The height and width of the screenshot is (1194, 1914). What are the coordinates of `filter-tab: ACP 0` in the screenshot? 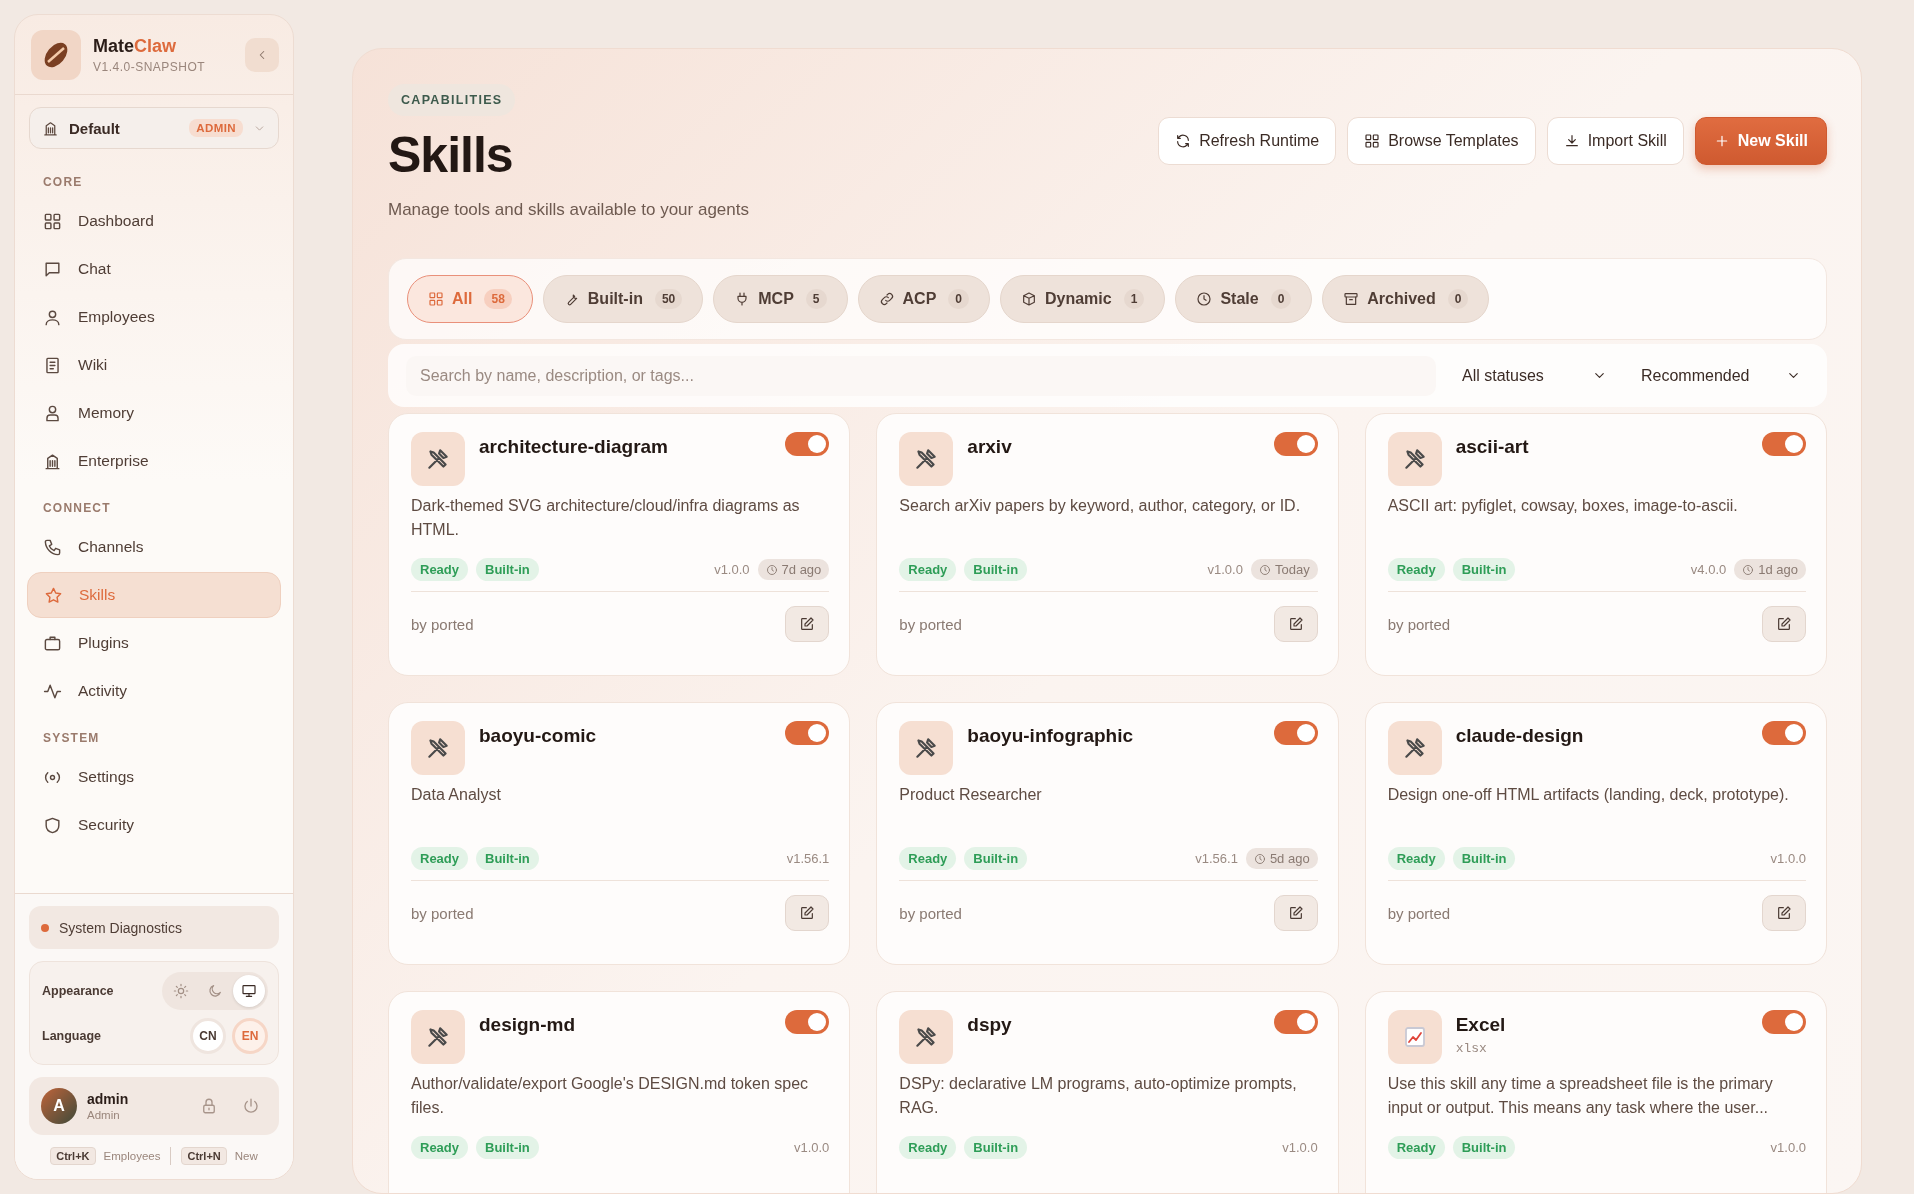 It's located at (923, 299).